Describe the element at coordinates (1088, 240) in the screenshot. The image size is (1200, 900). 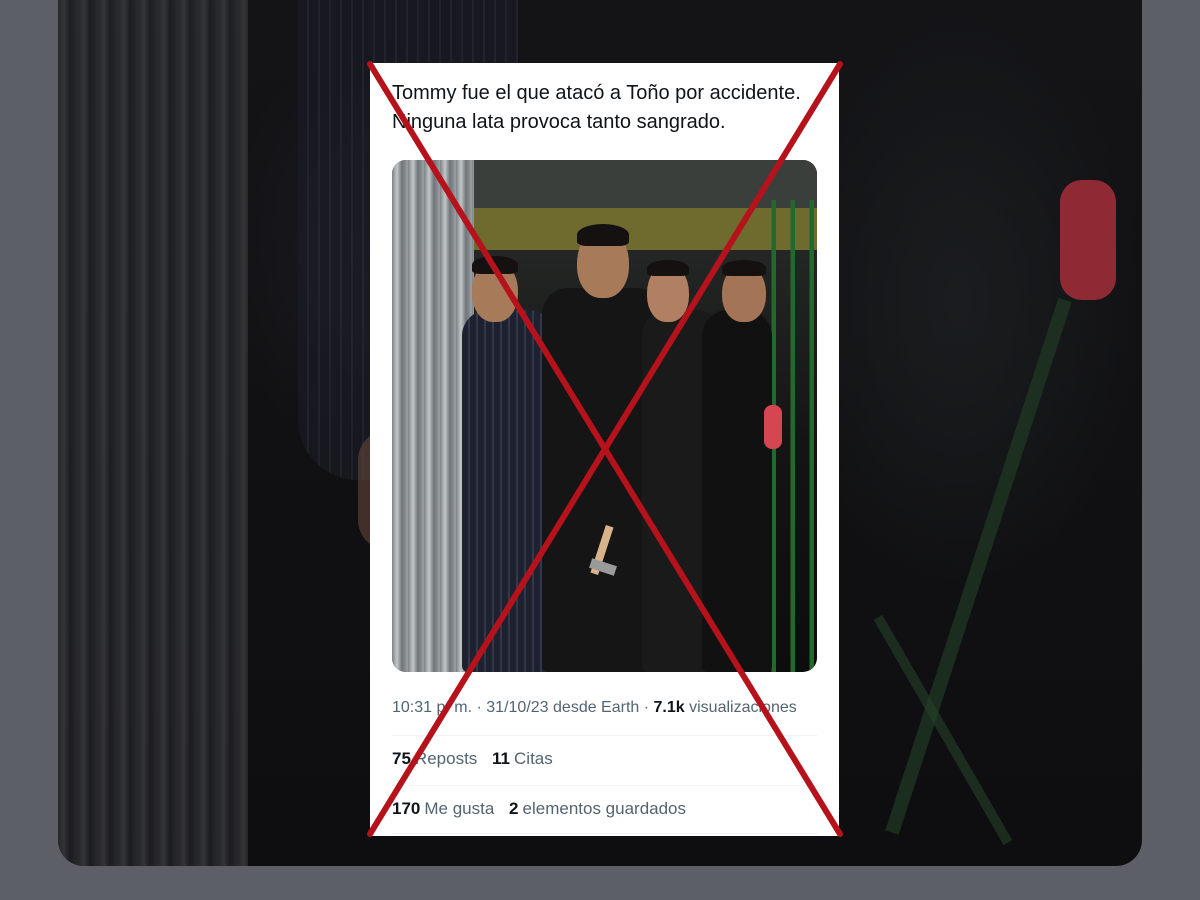
I see `background-pink-object` at that location.